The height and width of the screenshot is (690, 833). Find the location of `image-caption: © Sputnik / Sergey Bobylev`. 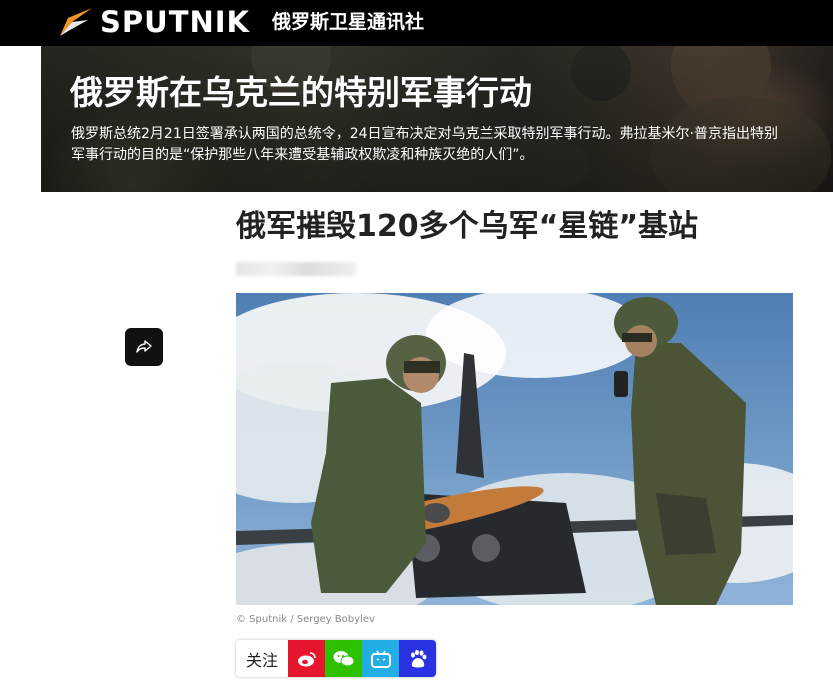

image-caption: © Sputnik / Sergey Bobylev is located at coordinates (305, 619).